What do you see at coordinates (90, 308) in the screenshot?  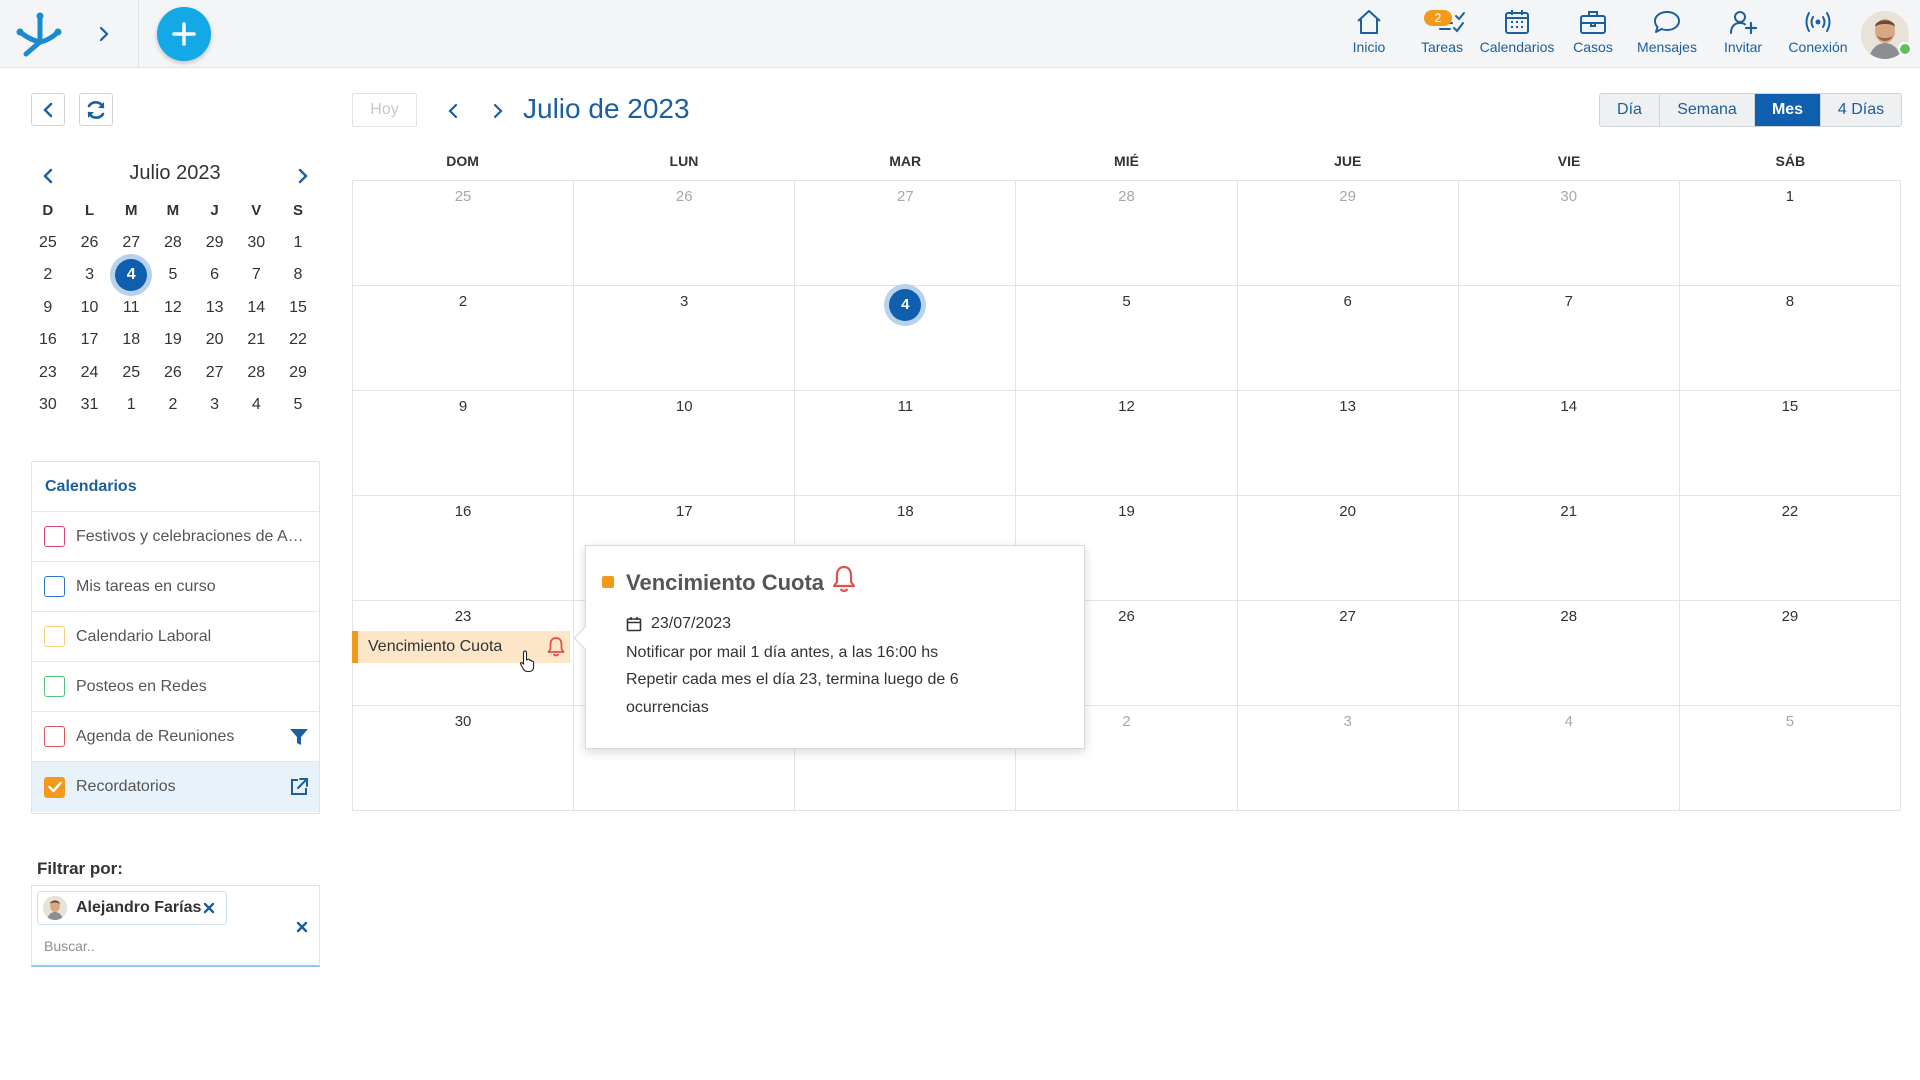 I see `mini-day: 10` at bounding box center [90, 308].